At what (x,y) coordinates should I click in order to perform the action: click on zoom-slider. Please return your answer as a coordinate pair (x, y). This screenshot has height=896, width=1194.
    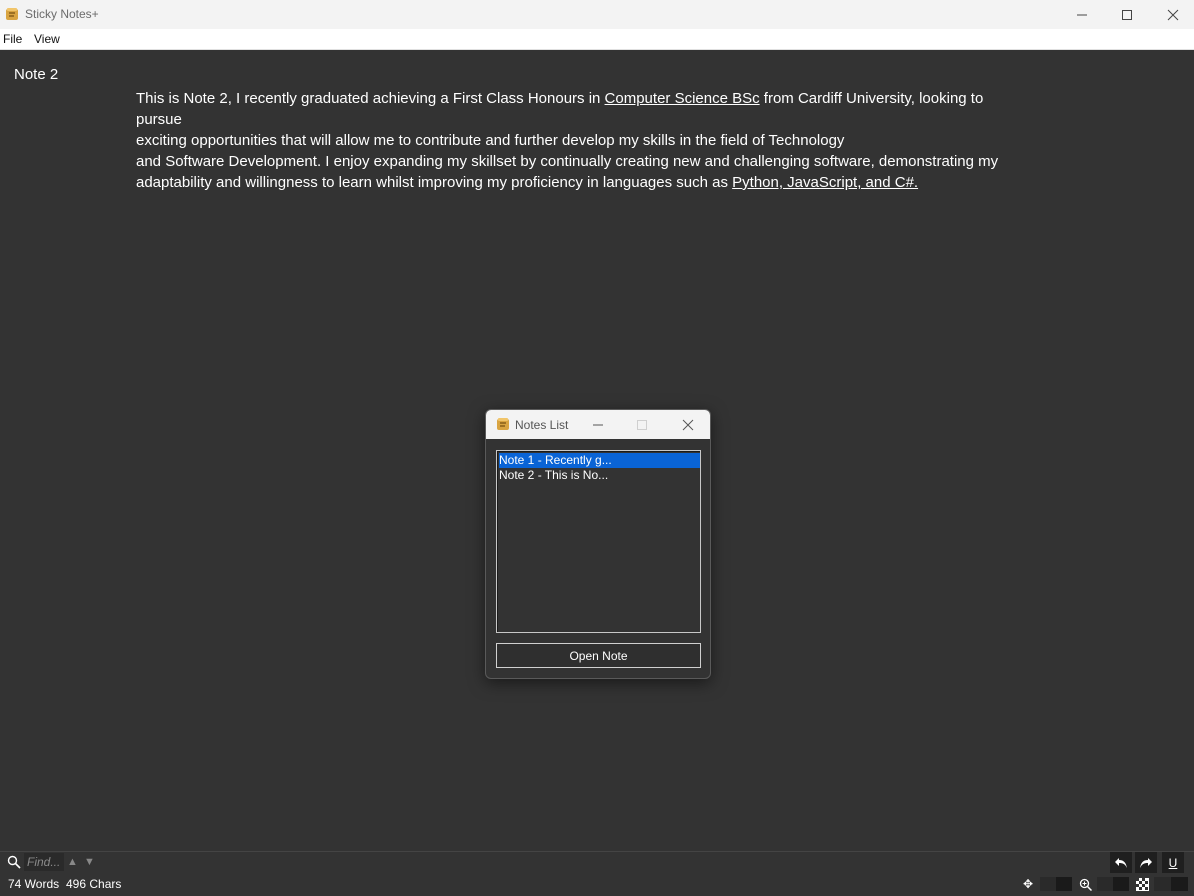
    Looking at the image, I should click on (1113, 884).